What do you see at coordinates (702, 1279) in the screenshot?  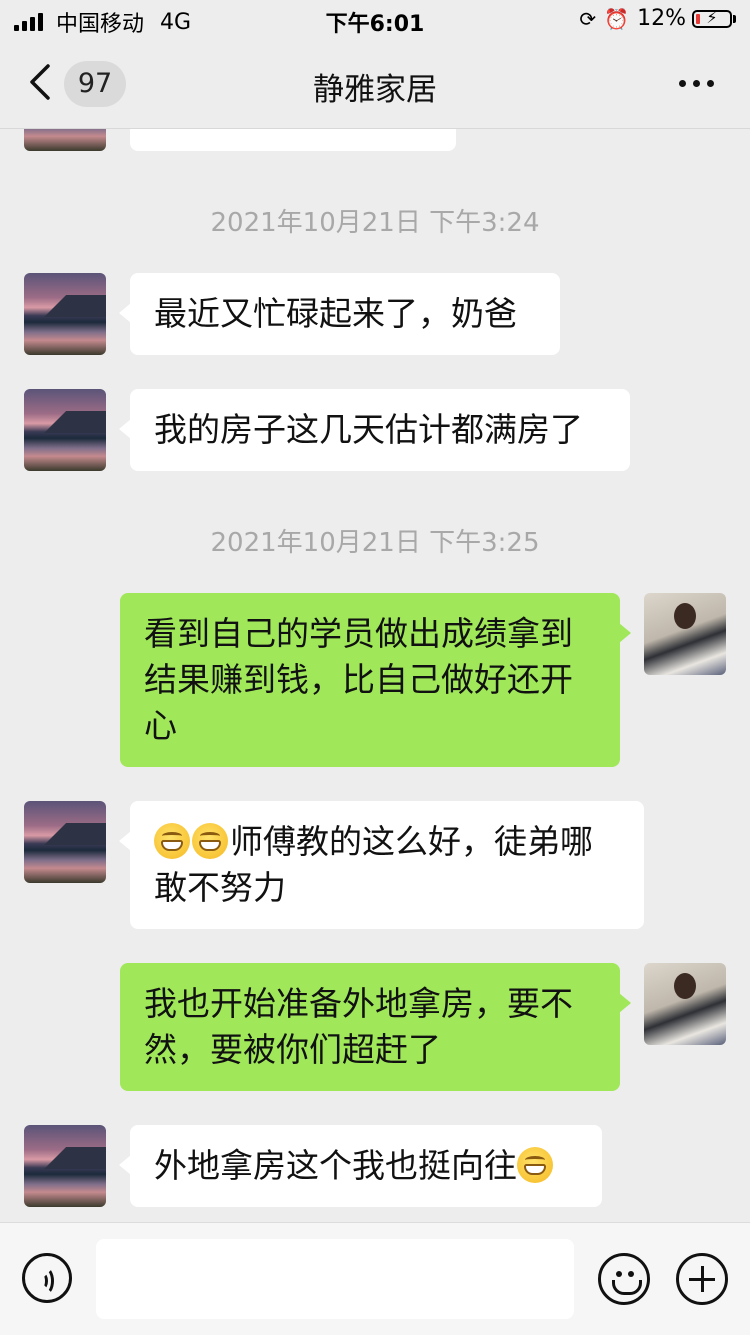 I see `plus-icon` at bounding box center [702, 1279].